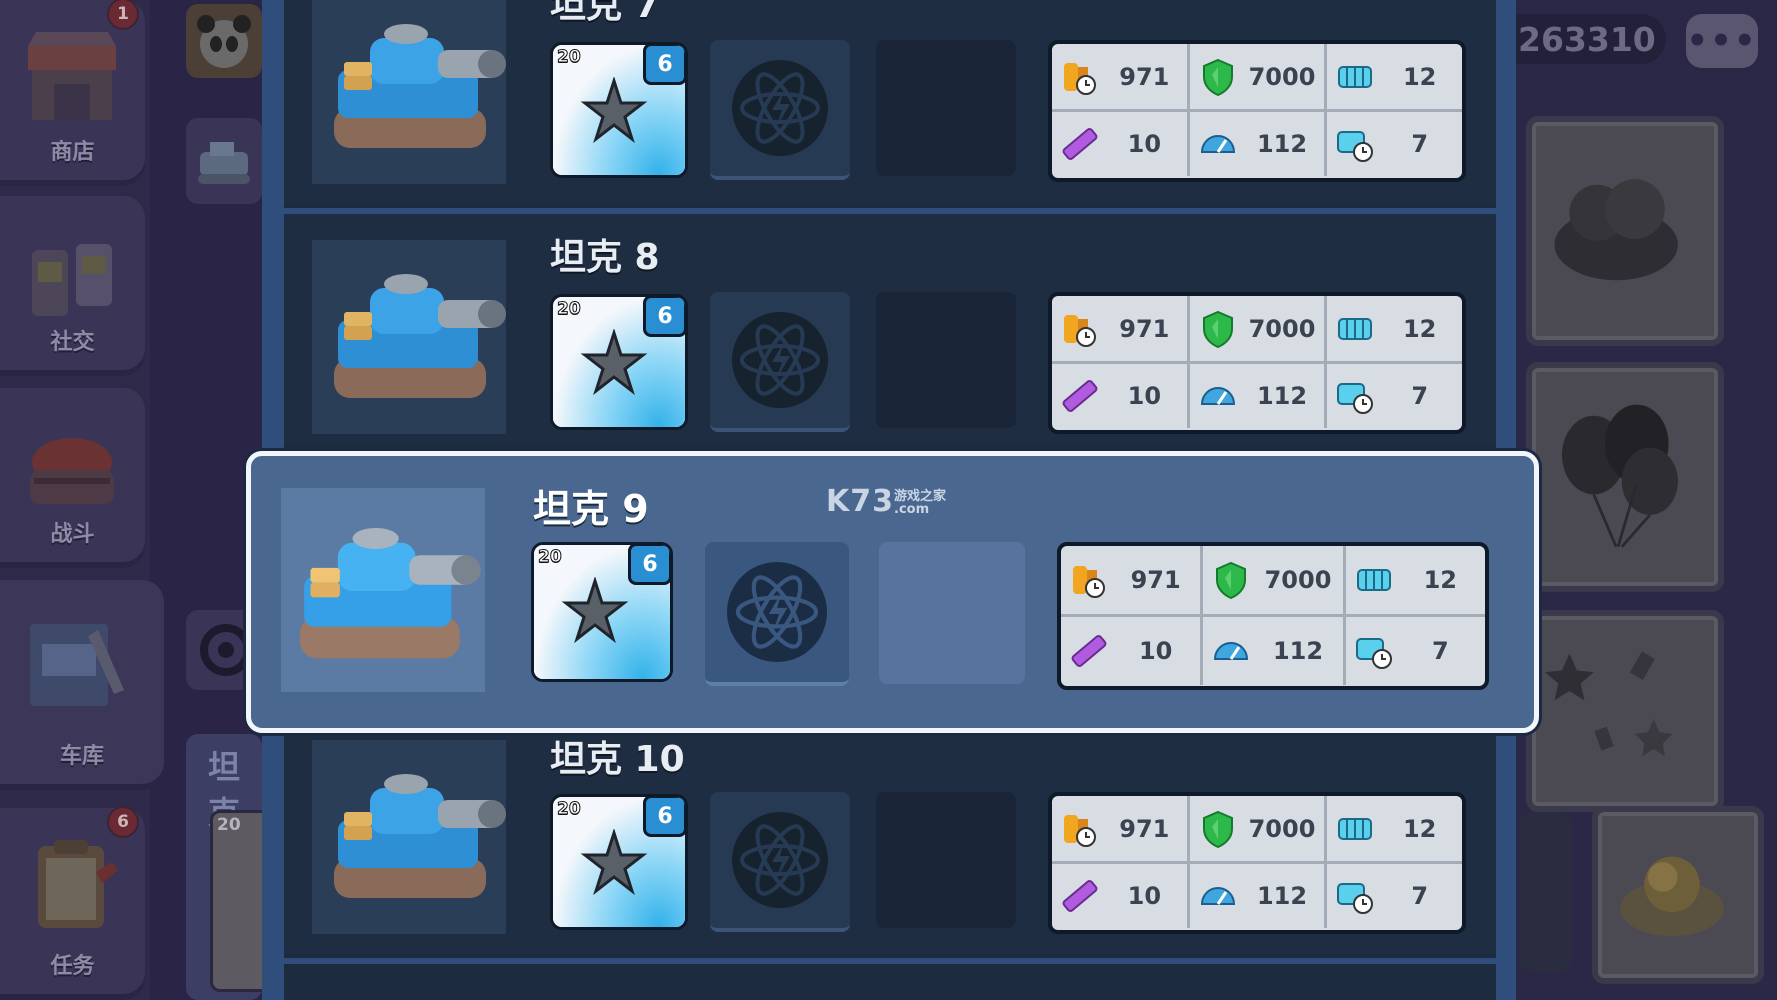 The image size is (1777, 1000). Describe the element at coordinates (1625, 711) in the screenshot. I see `effect-confetti-card` at that location.